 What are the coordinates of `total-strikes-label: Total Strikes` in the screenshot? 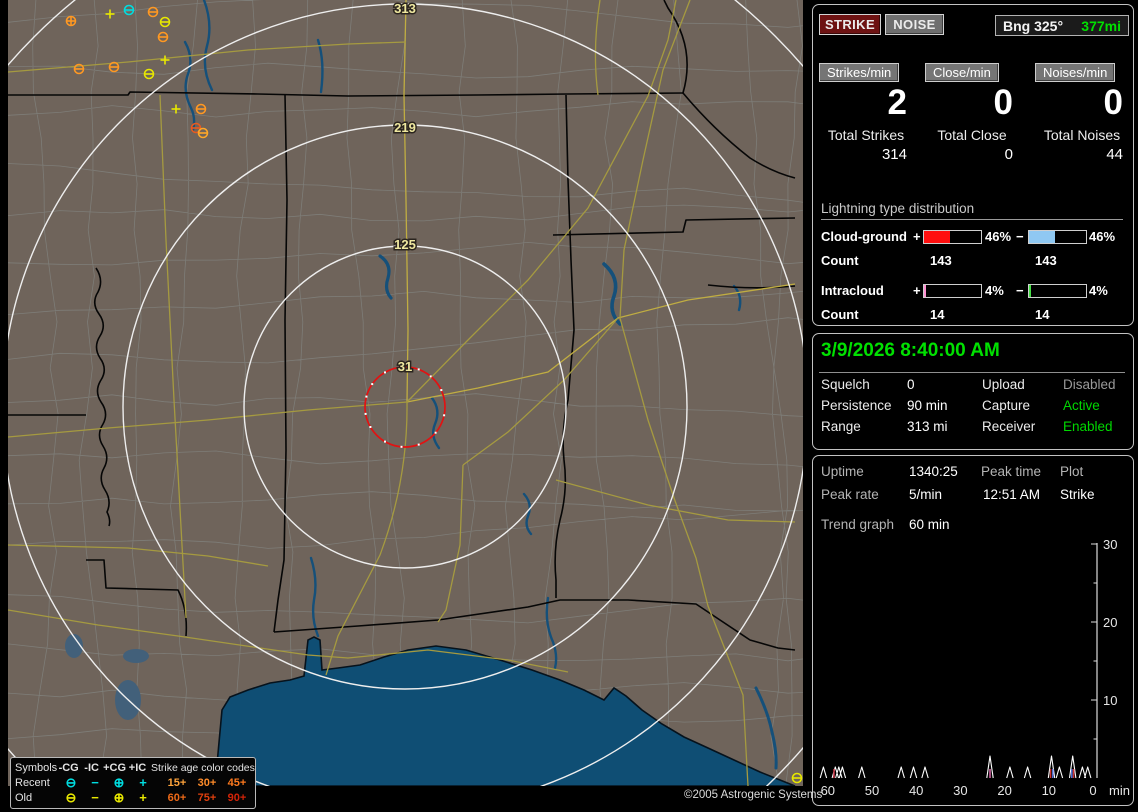 It's located at (866, 135).